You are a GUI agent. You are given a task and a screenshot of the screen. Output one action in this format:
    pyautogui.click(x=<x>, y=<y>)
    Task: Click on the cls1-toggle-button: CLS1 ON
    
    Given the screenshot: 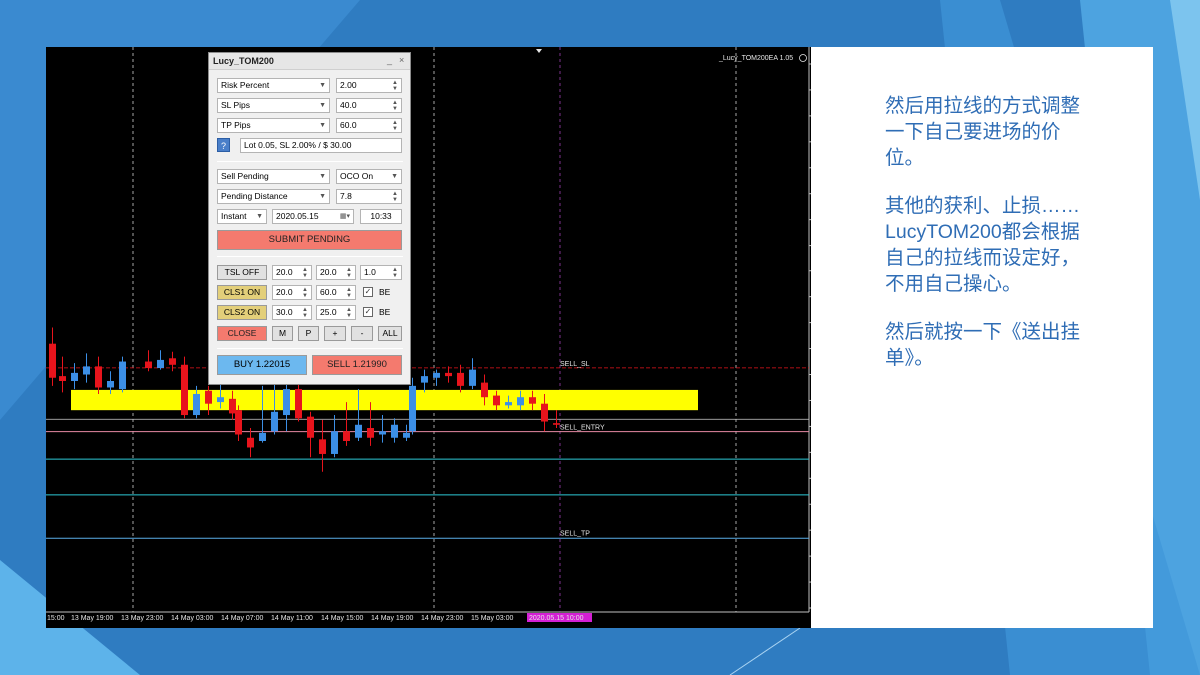 What is the action you would take?
    pyautogui.click(x=242, y=292)
    